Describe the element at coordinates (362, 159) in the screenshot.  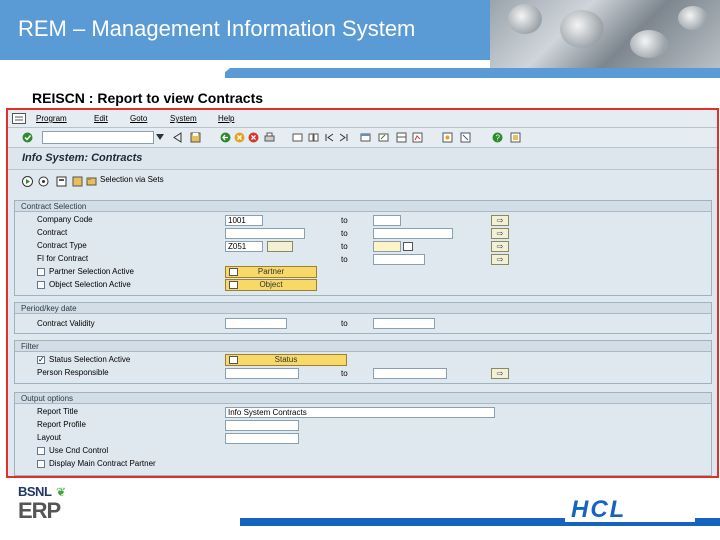
I see `app-title-bar: Info System: Contracts` at that location.